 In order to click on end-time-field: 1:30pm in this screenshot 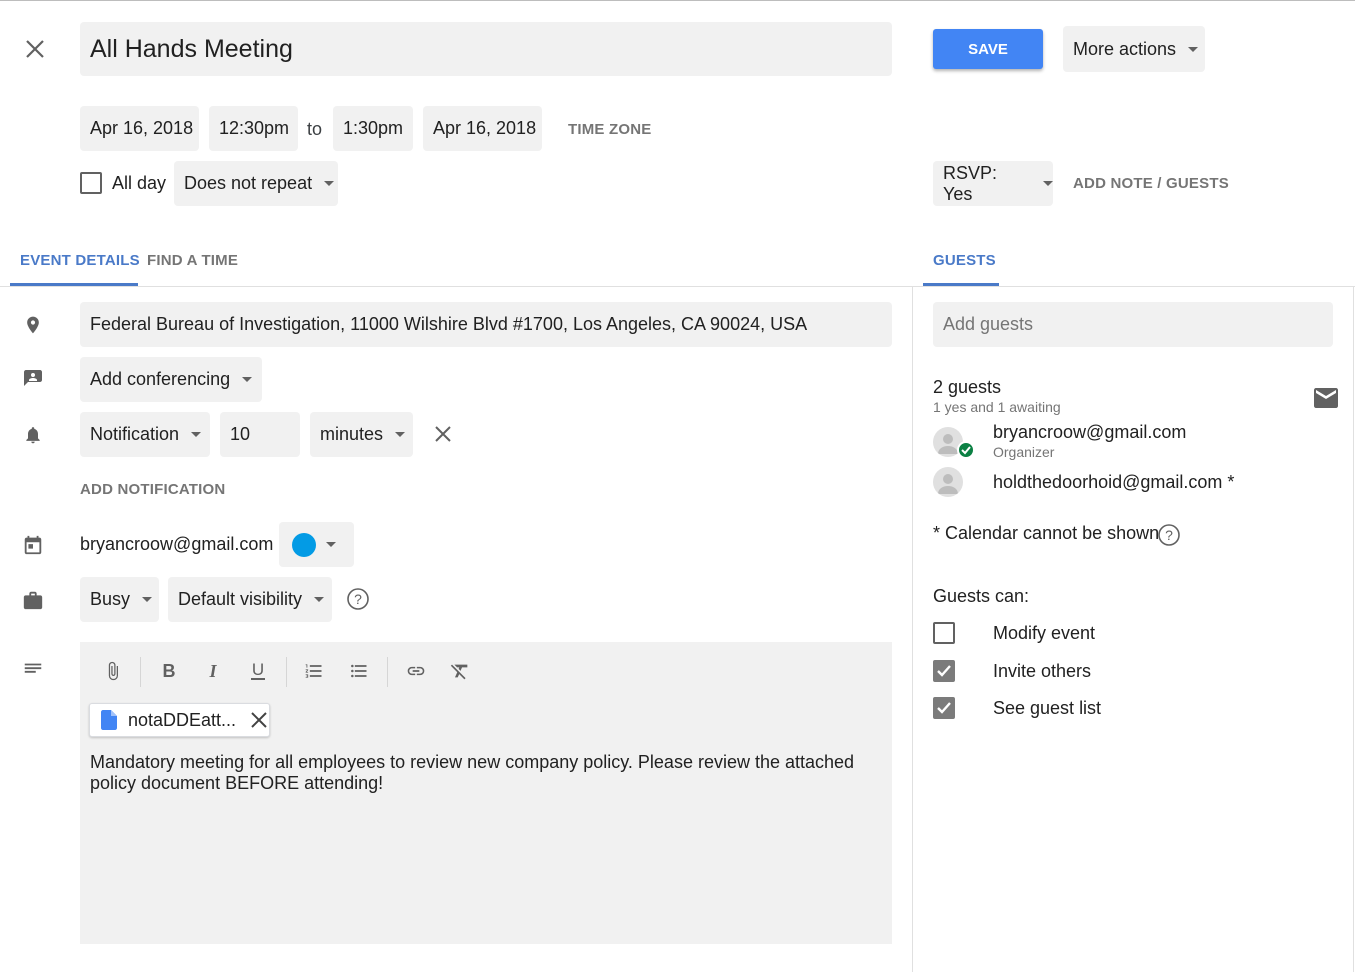, I will do `click(373, 128)`.